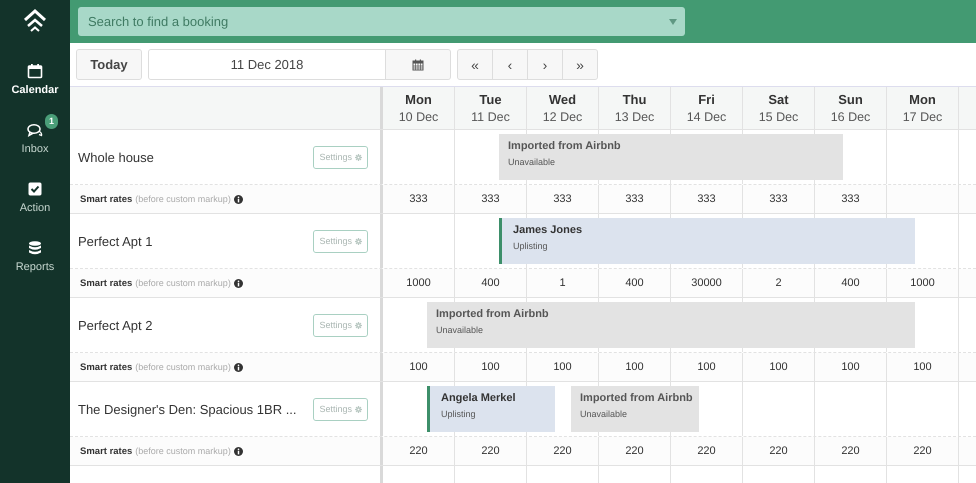 The image size is (976, 483). I want to click on date-label: 10 Dec, so click(418, 117).